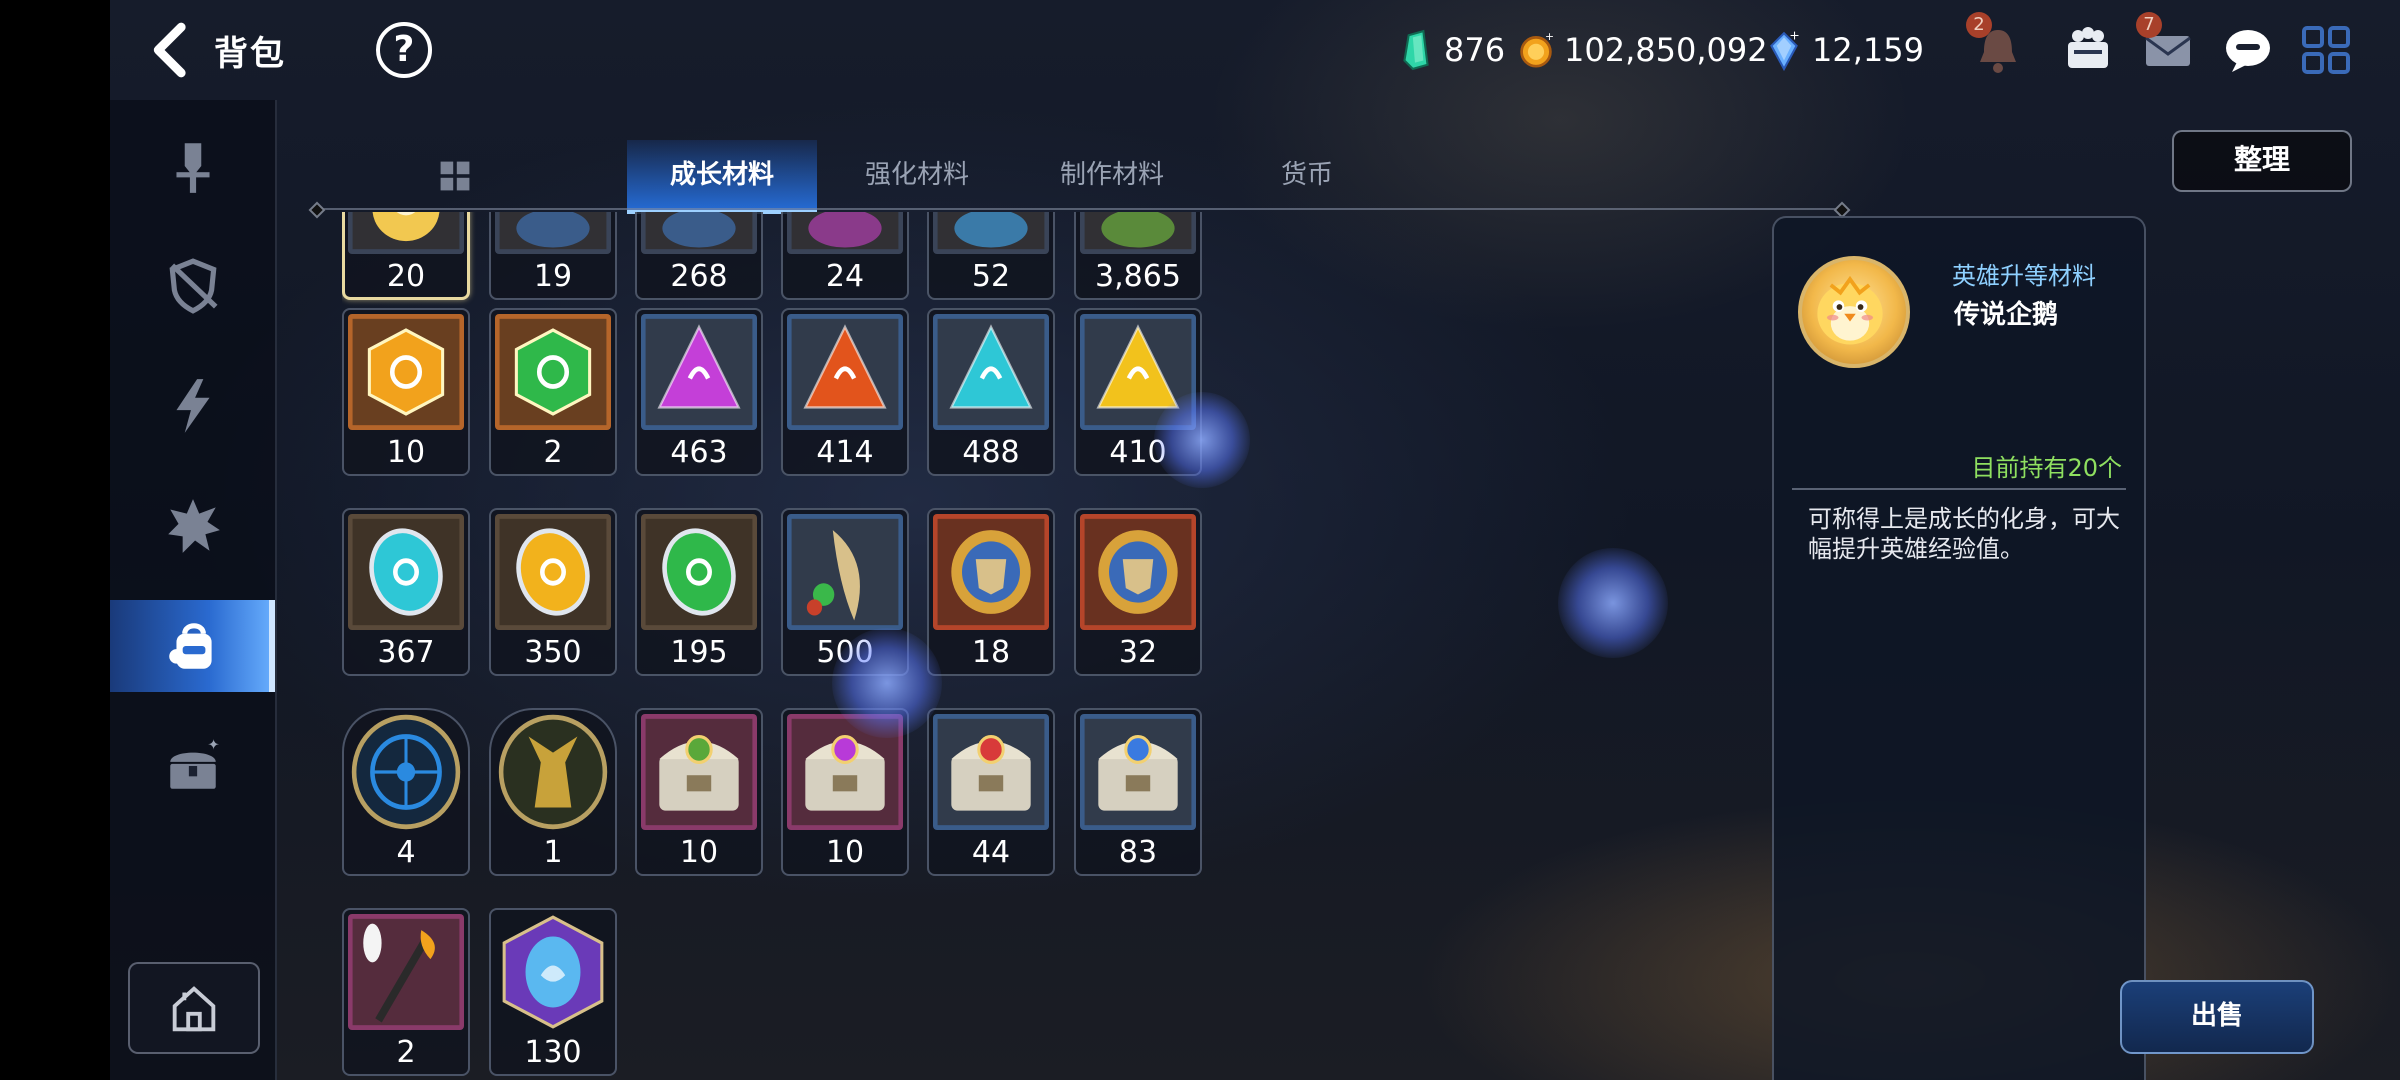  I want to click on item-quantity: 10, so click(699, 852).